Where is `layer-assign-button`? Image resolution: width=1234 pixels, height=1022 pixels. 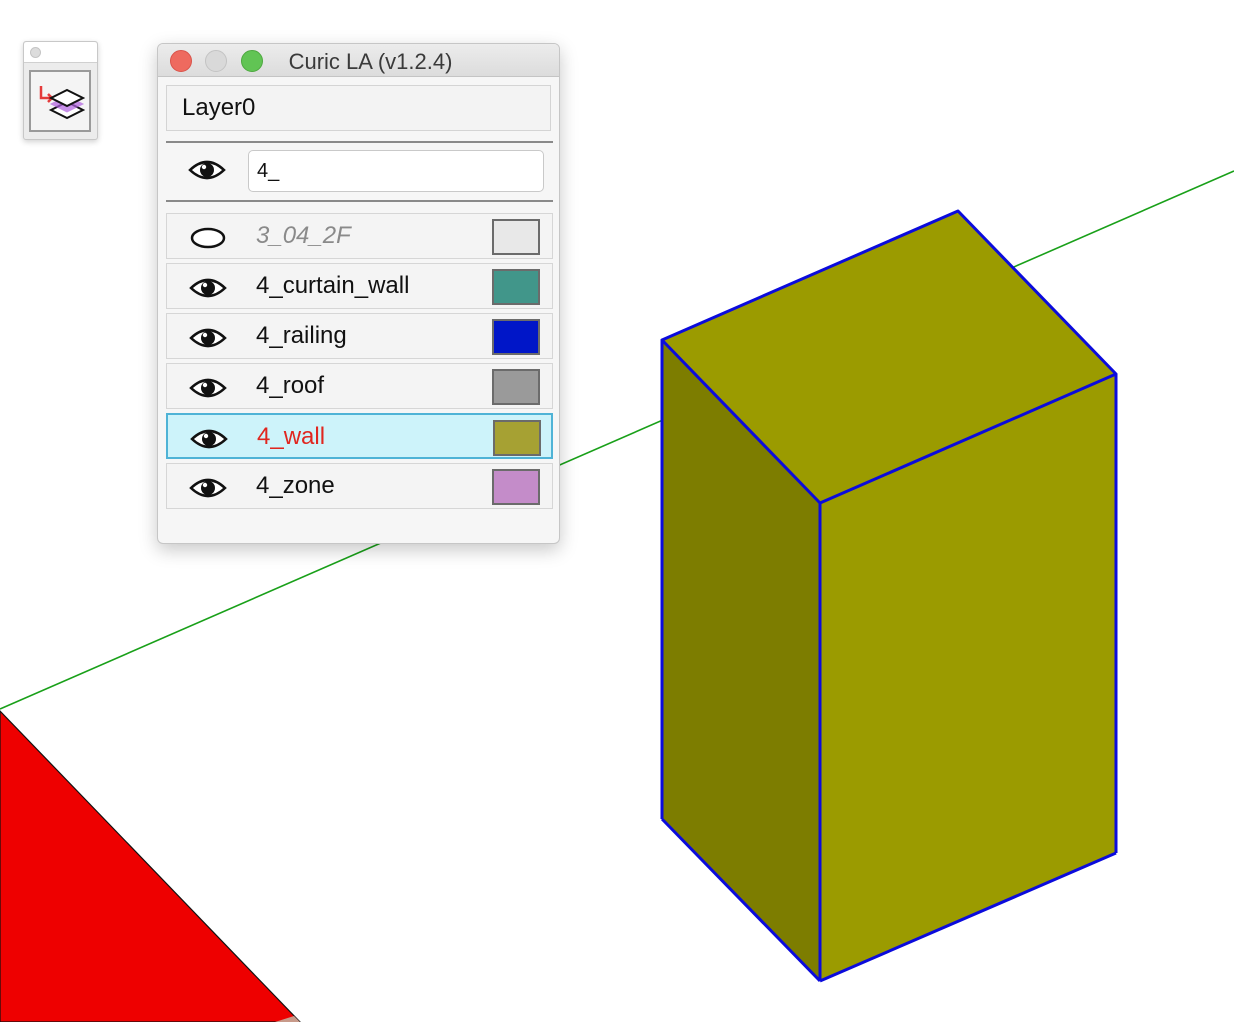
layer-assign-button is located at coordinates (60, 101).